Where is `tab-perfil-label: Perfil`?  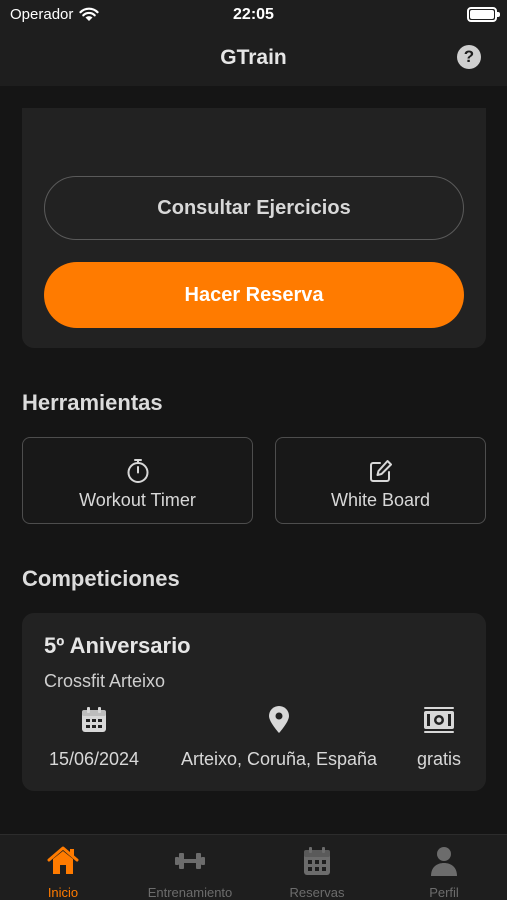
tab-perfil-label: Perfil is located at coordinates (444, 892).